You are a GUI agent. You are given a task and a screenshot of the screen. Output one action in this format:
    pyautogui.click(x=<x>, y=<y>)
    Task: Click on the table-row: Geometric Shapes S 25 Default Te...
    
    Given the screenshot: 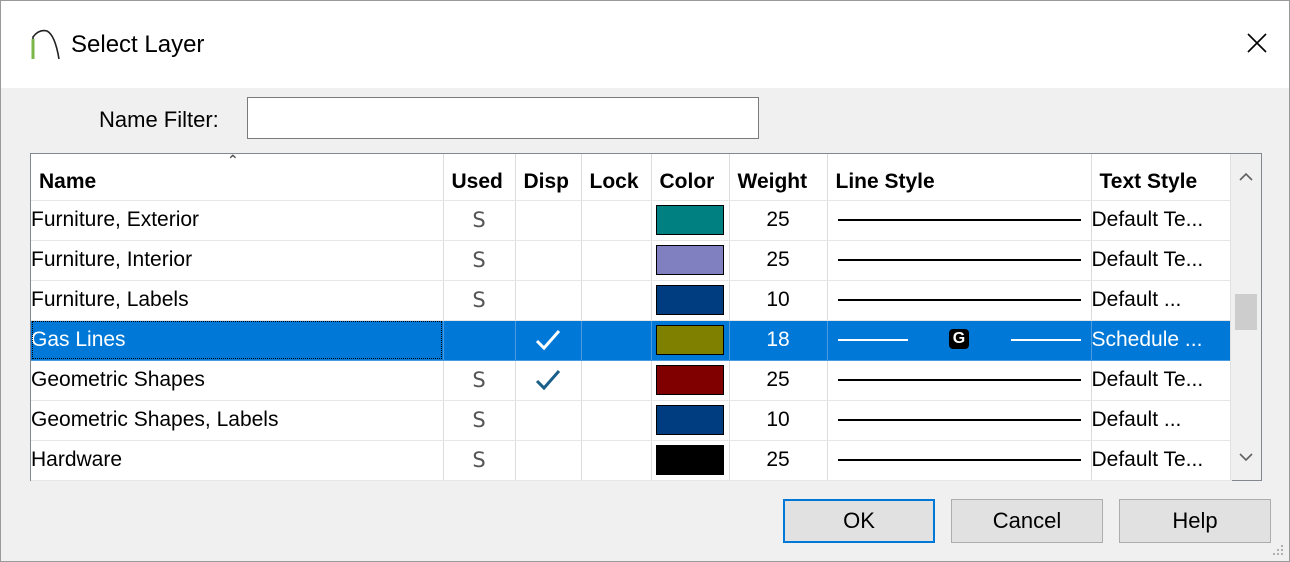 What is the action you would take?
    pyautogui.click(x=631, y=380)
    